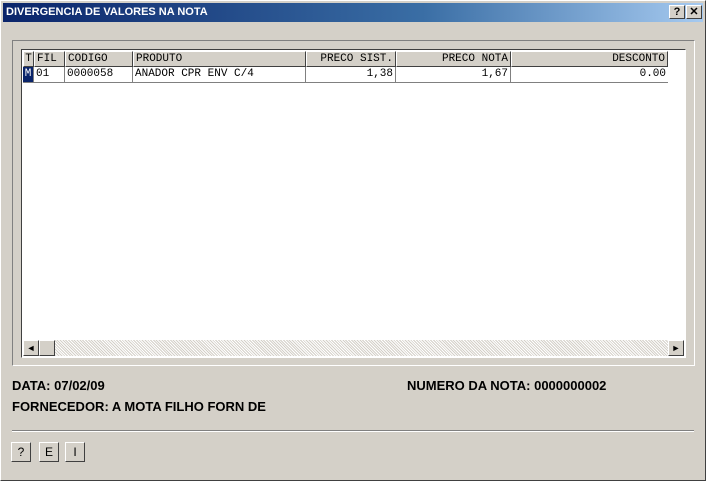 This screenshot has height=481, width=706. Describe the element at coordinates (677, 12) in the screenshot. I see `title-help-button: ?` at that location.